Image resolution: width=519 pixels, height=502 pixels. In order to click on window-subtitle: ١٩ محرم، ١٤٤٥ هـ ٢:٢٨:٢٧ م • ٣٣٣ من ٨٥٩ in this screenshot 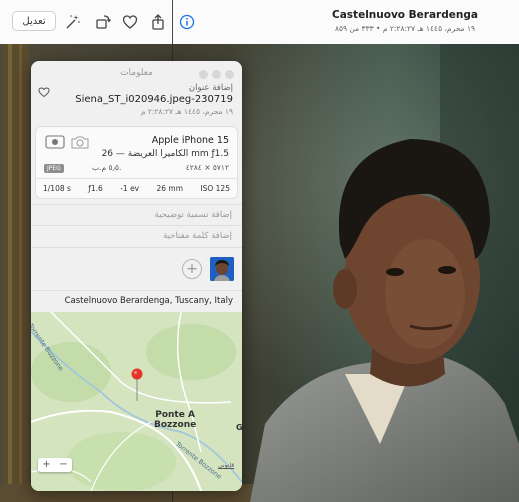, I will do `click(405, 28)`.